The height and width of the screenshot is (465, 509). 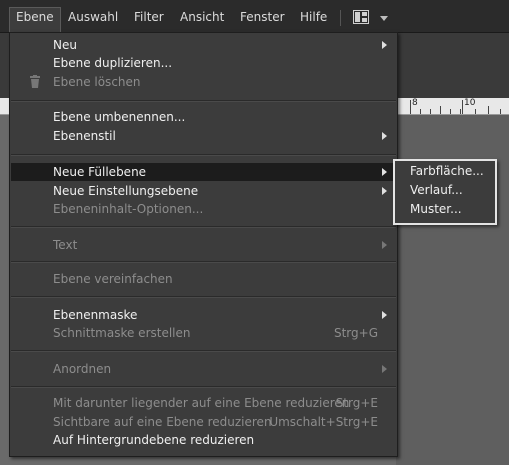 I want to click on menubar-divider, so click(x=340, y=18).